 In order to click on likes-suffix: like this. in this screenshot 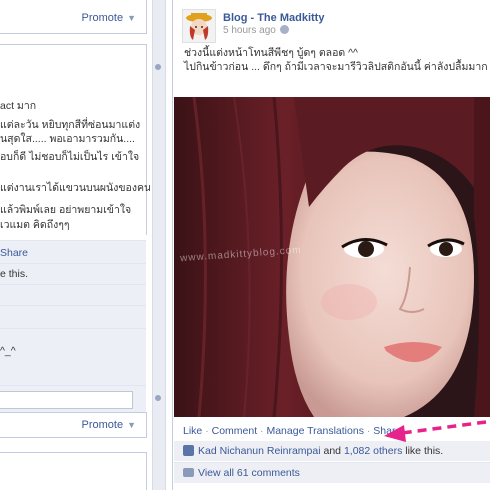, I will do `click(424, 451)`.